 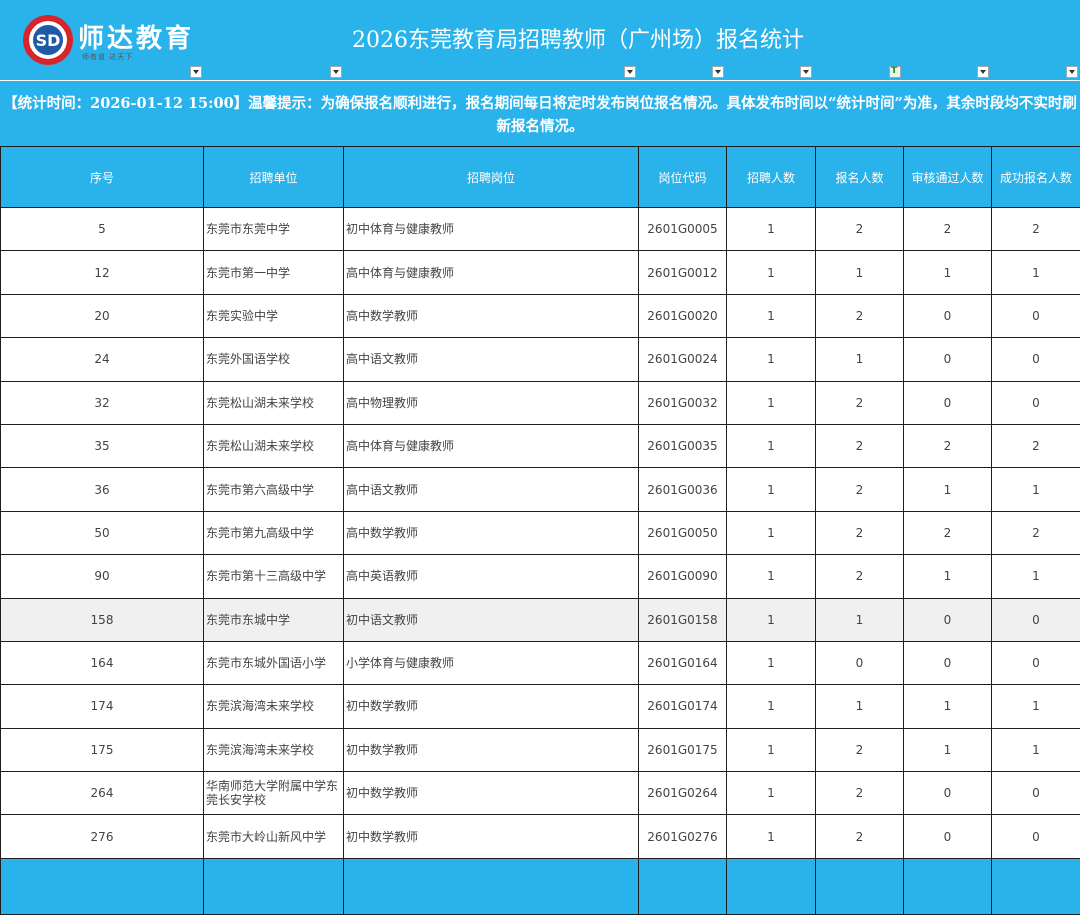 What do you see at coordinates (491, 489) in the screenshot?
I see `post-cell: 高中语文教师` at bounding box center [491, 489].